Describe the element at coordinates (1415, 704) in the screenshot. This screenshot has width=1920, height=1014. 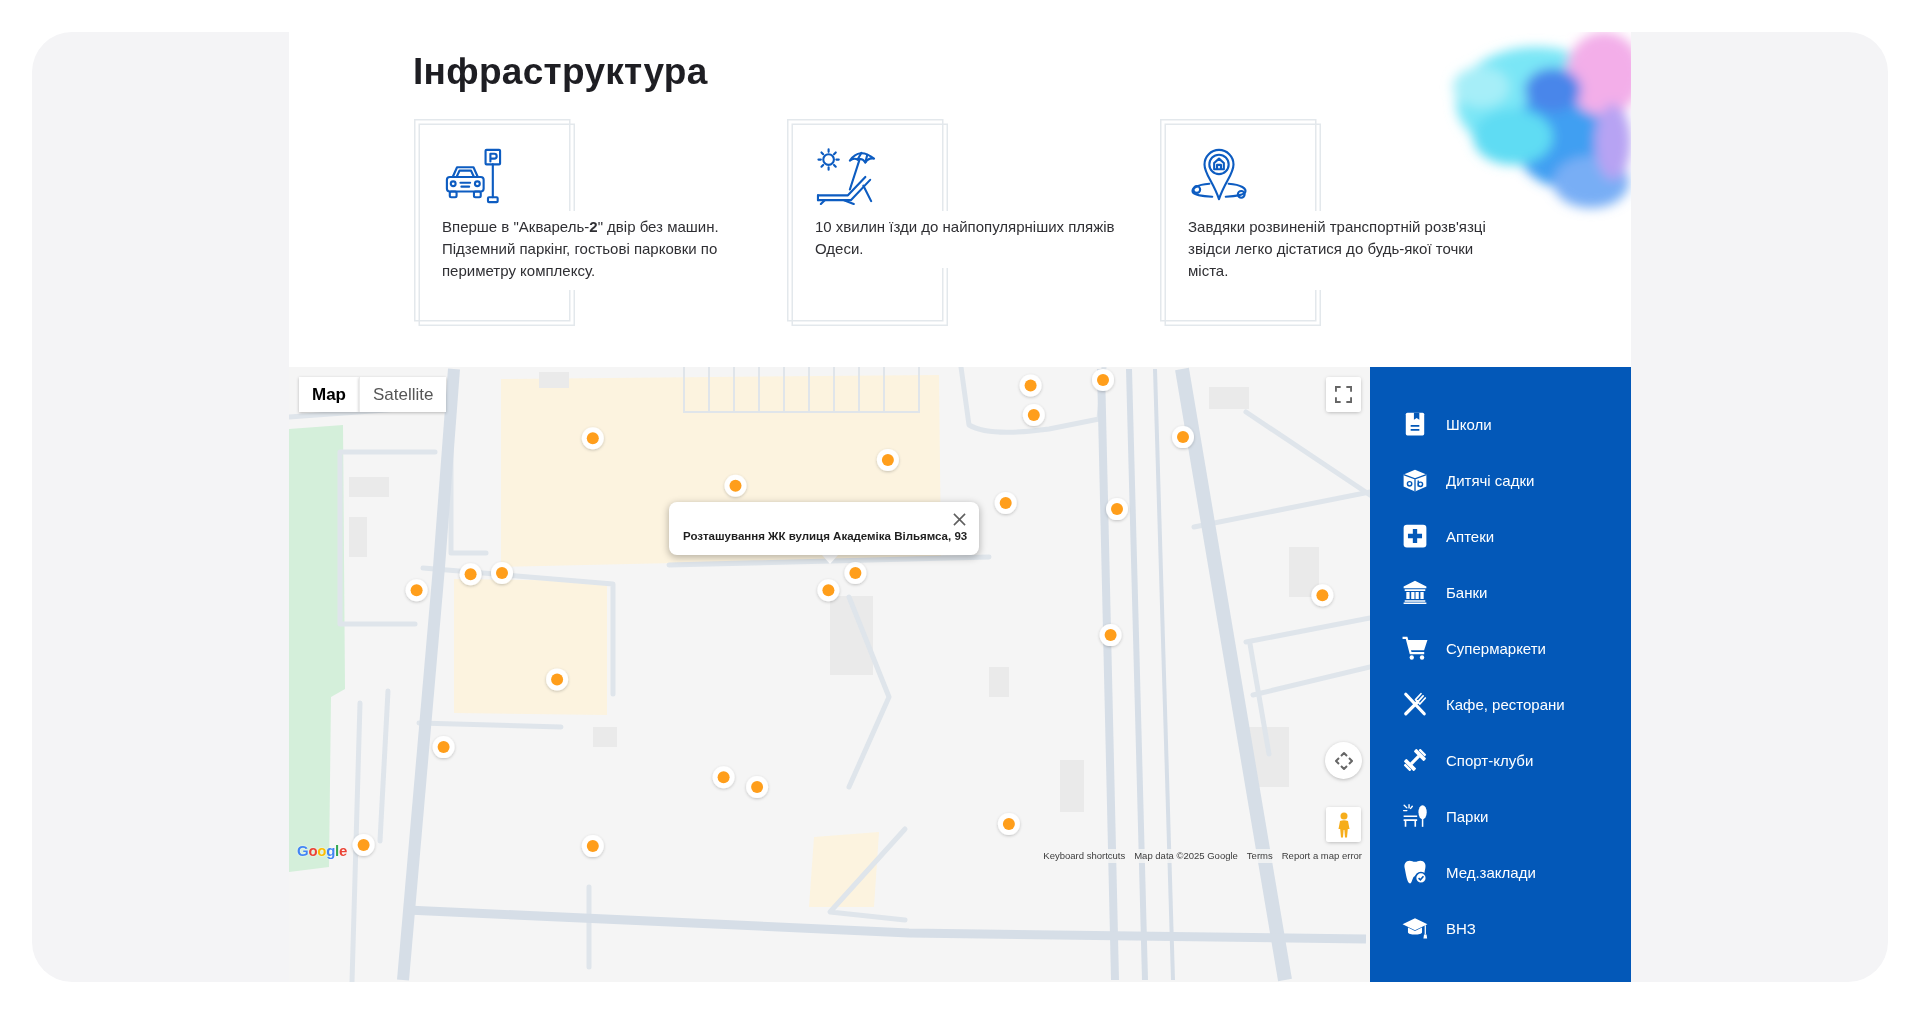
I see `knife-fork-icon` at that location.